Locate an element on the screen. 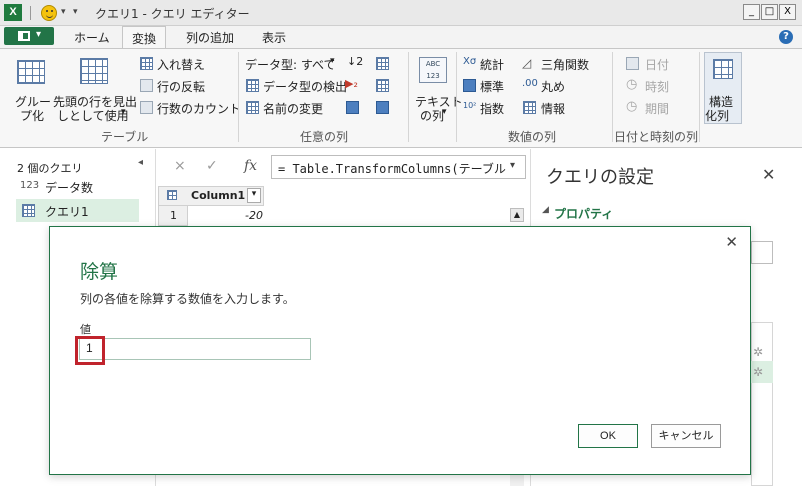  row-number: 1 is located at coordinates (173, 215).